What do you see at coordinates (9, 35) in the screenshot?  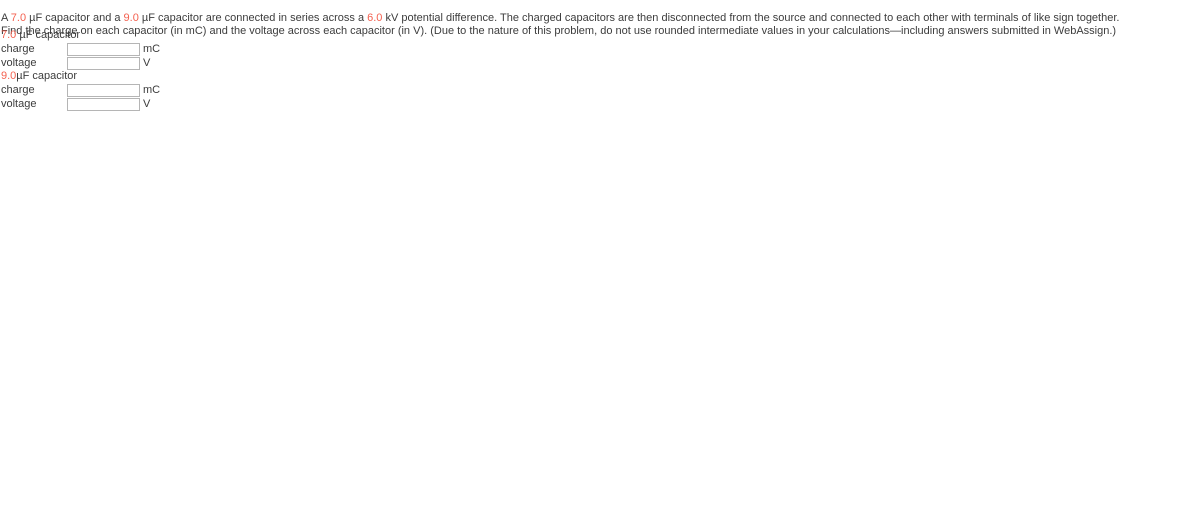 I see `group-heading-value: 7.0` at bounding box center [9, 35].